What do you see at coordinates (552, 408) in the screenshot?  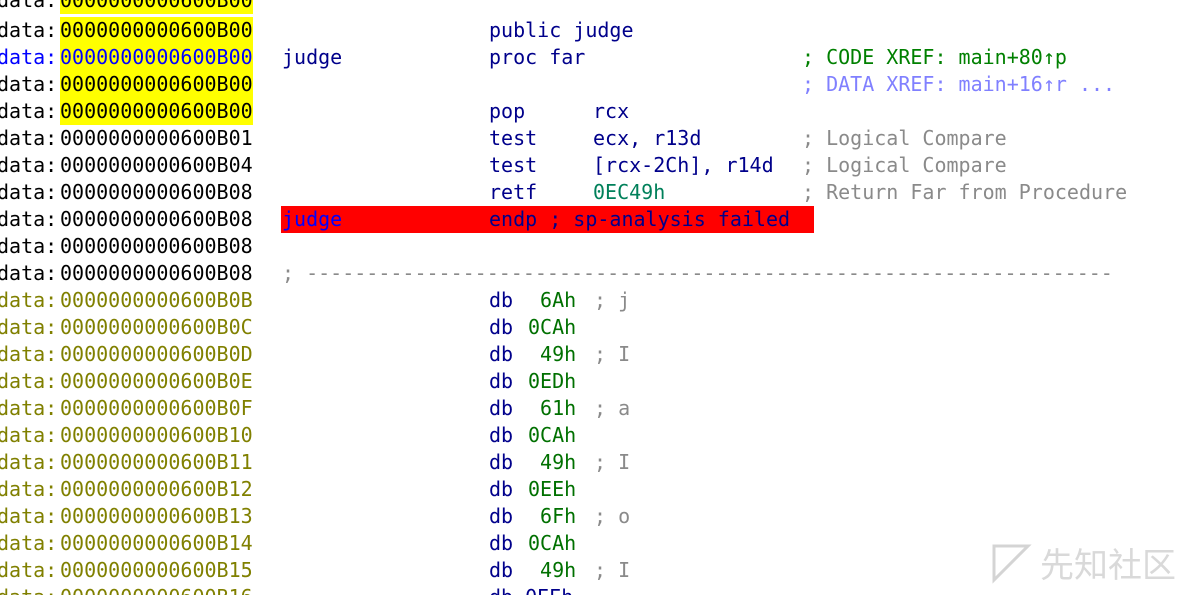 I see `byte-value: 61h` at bounding box center [552, 408].